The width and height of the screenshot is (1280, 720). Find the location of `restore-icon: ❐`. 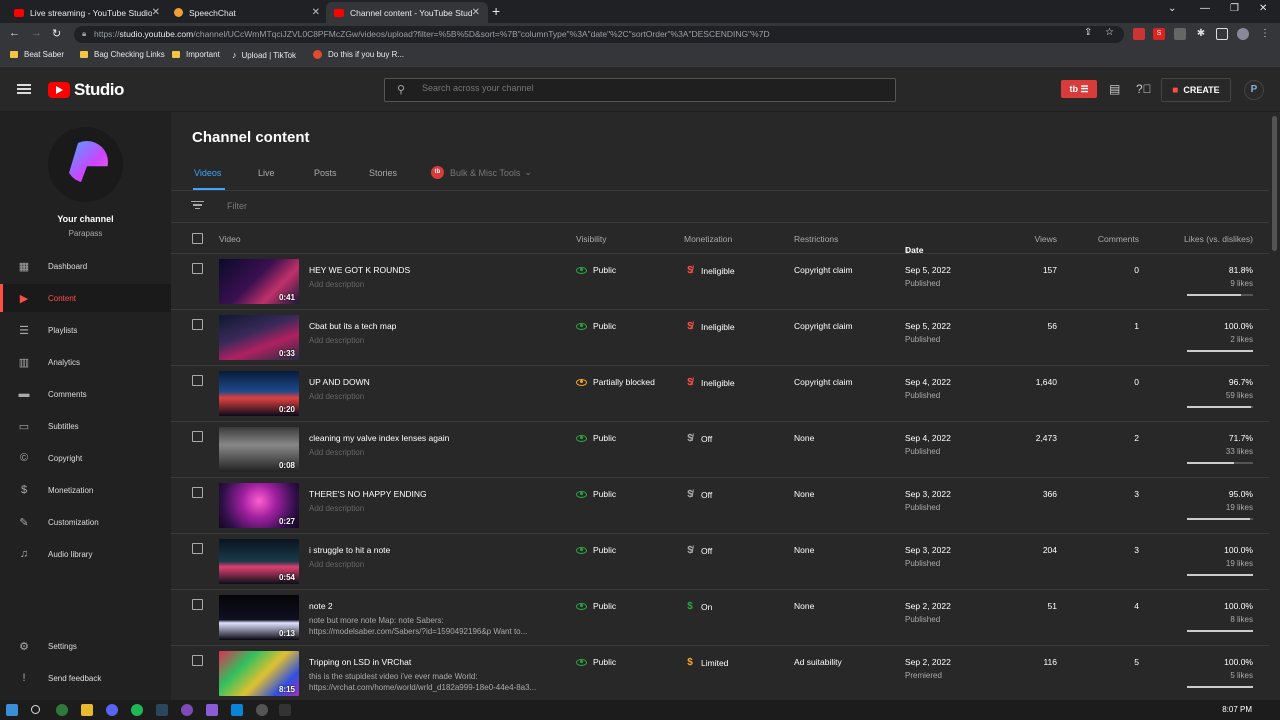

restore-icon: ❐ is located at coordinates (1234, 8).